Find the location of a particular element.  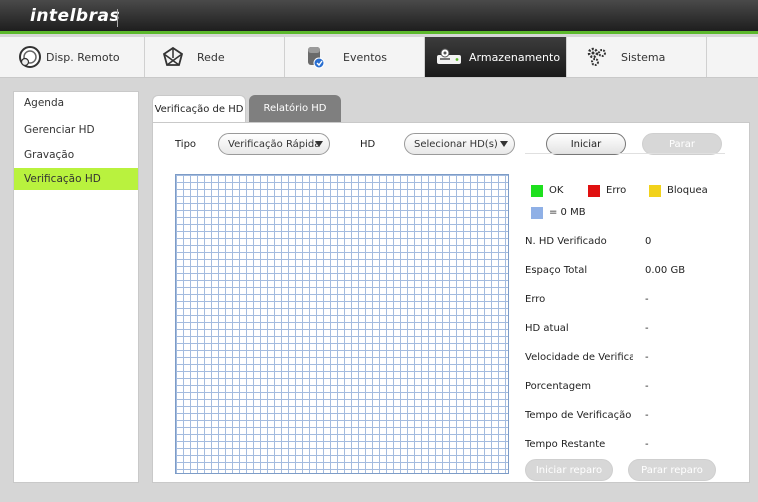

info-label-erro: Erro is located at coordinates (535, 299).